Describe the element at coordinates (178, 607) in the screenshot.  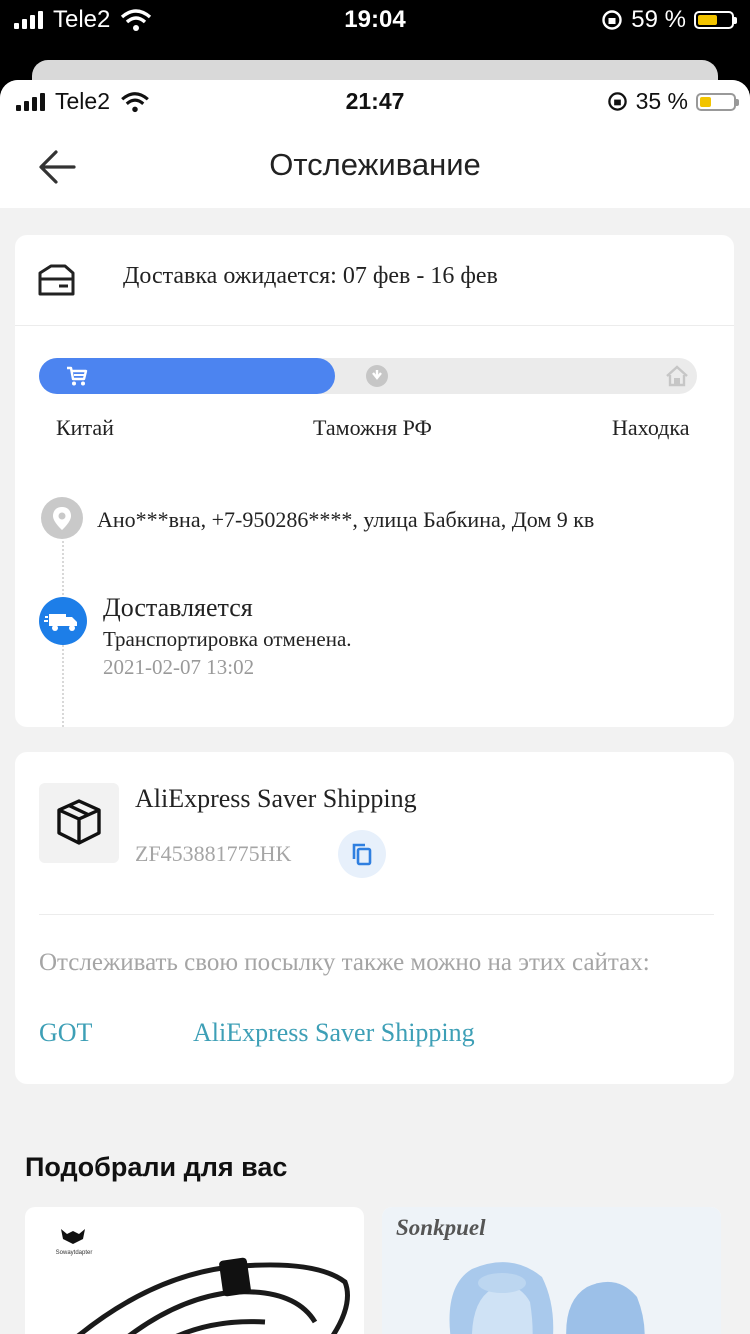
I see `event-status: Доставляется` at that location.